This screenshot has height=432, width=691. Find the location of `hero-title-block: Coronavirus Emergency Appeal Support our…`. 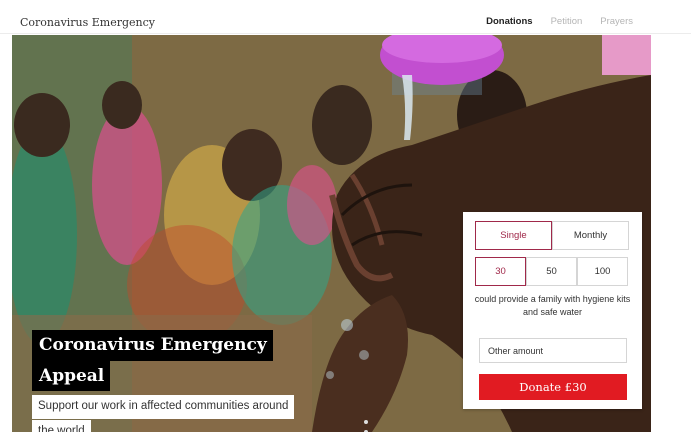

hero-title-block: Coronavirus Emergency Appeal Support our… is located at coordinates (163, 381).